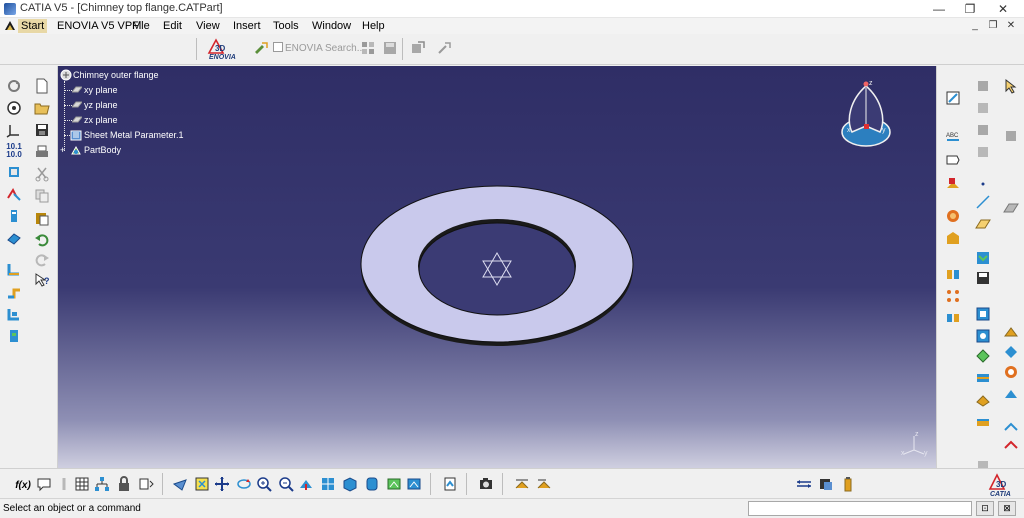 The height and width of the screenshot is (518, 1024). What do you see at coordinates (102, 484) in the screenshot?
I see `tree-structure-icon` at bounding box center [102, 484].